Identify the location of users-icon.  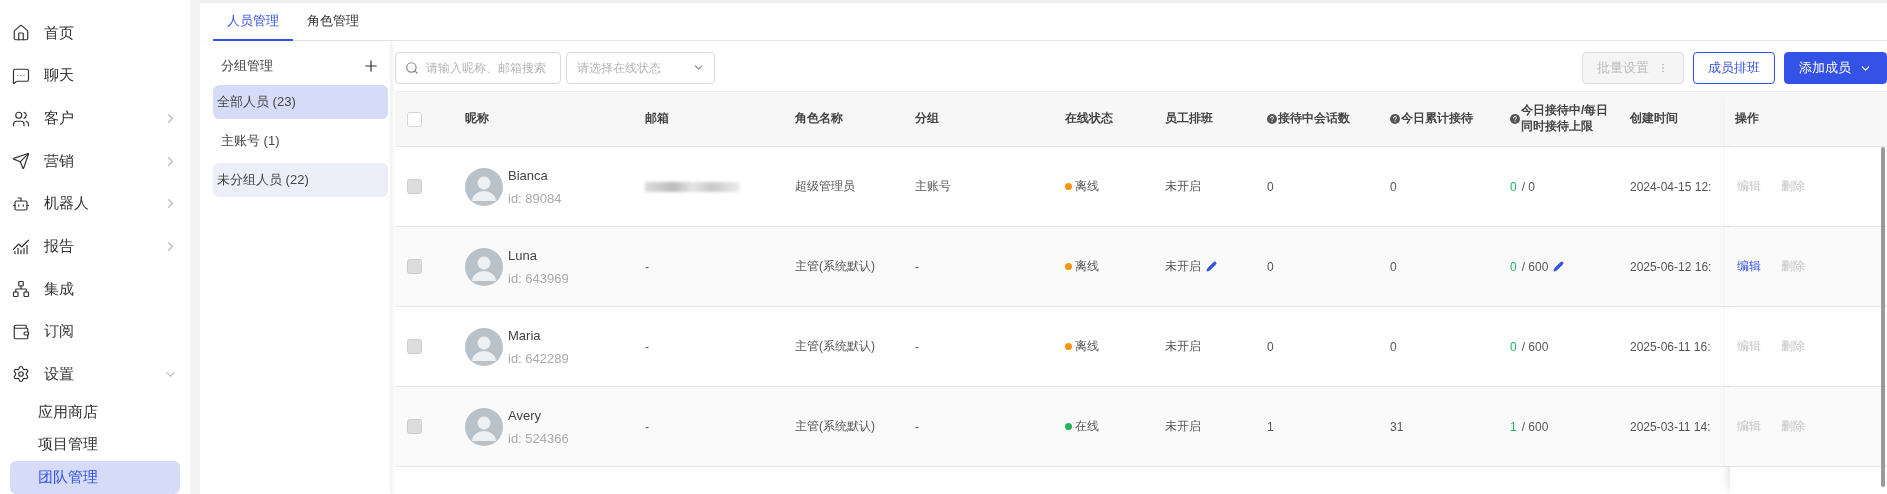
(21, 118).